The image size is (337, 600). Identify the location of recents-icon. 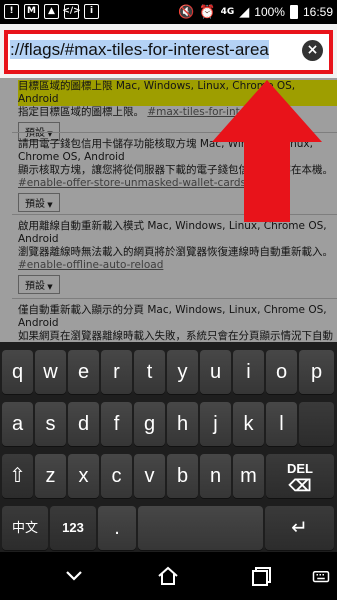
(262, 576).